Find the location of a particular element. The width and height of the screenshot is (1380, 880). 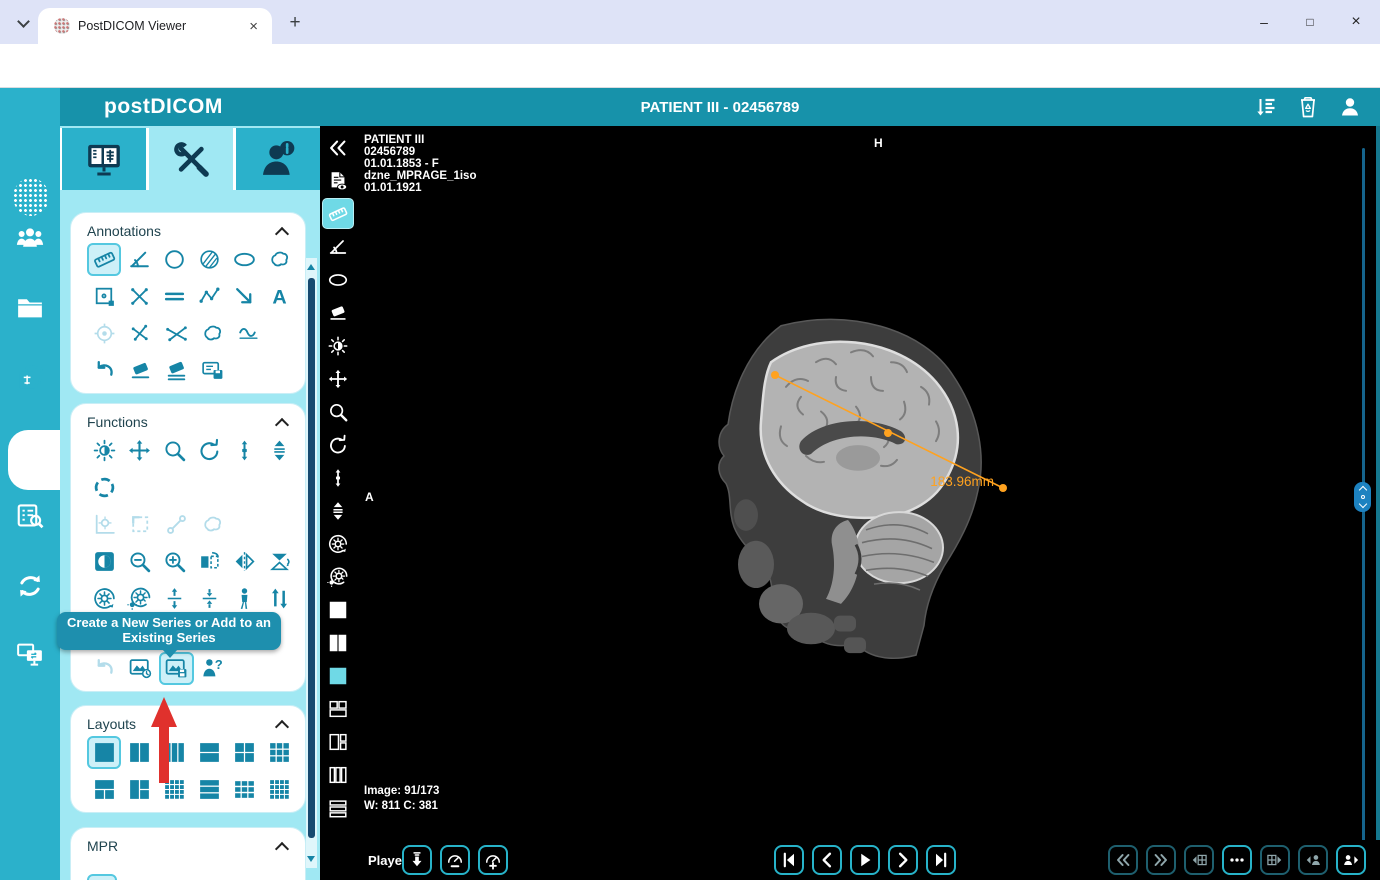

bone-tool is located at coordinates (176, 524).